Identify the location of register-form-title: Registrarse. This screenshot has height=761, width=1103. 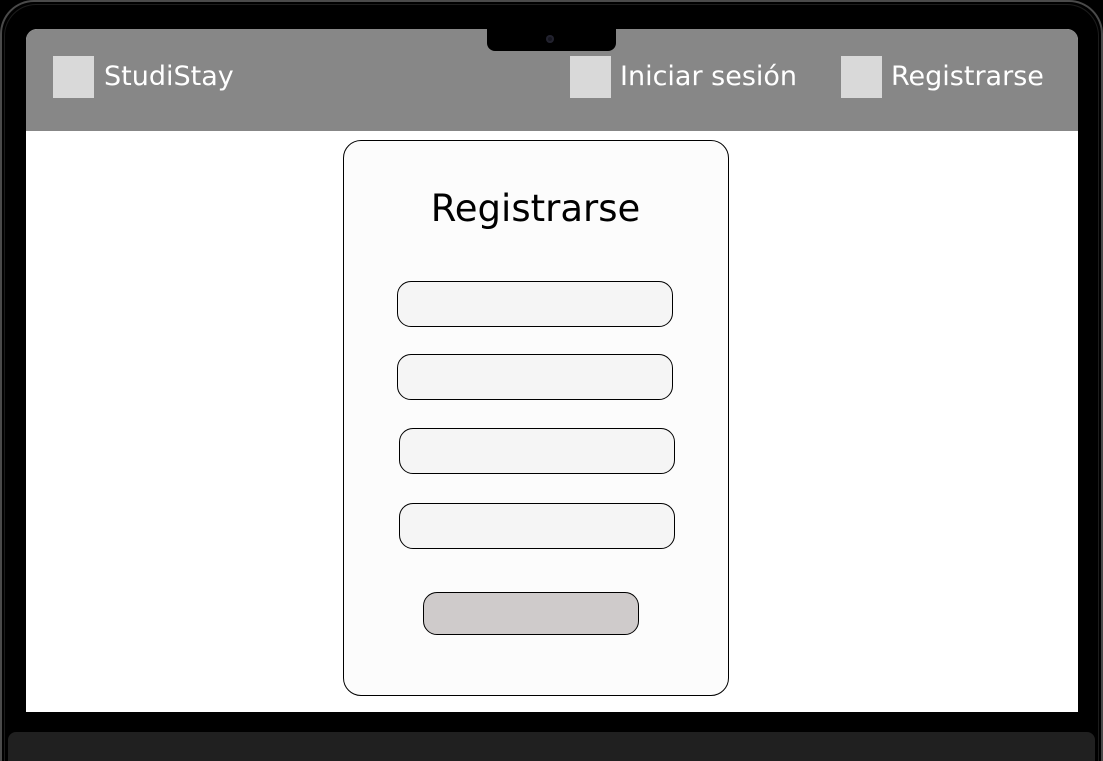
(535, 208).